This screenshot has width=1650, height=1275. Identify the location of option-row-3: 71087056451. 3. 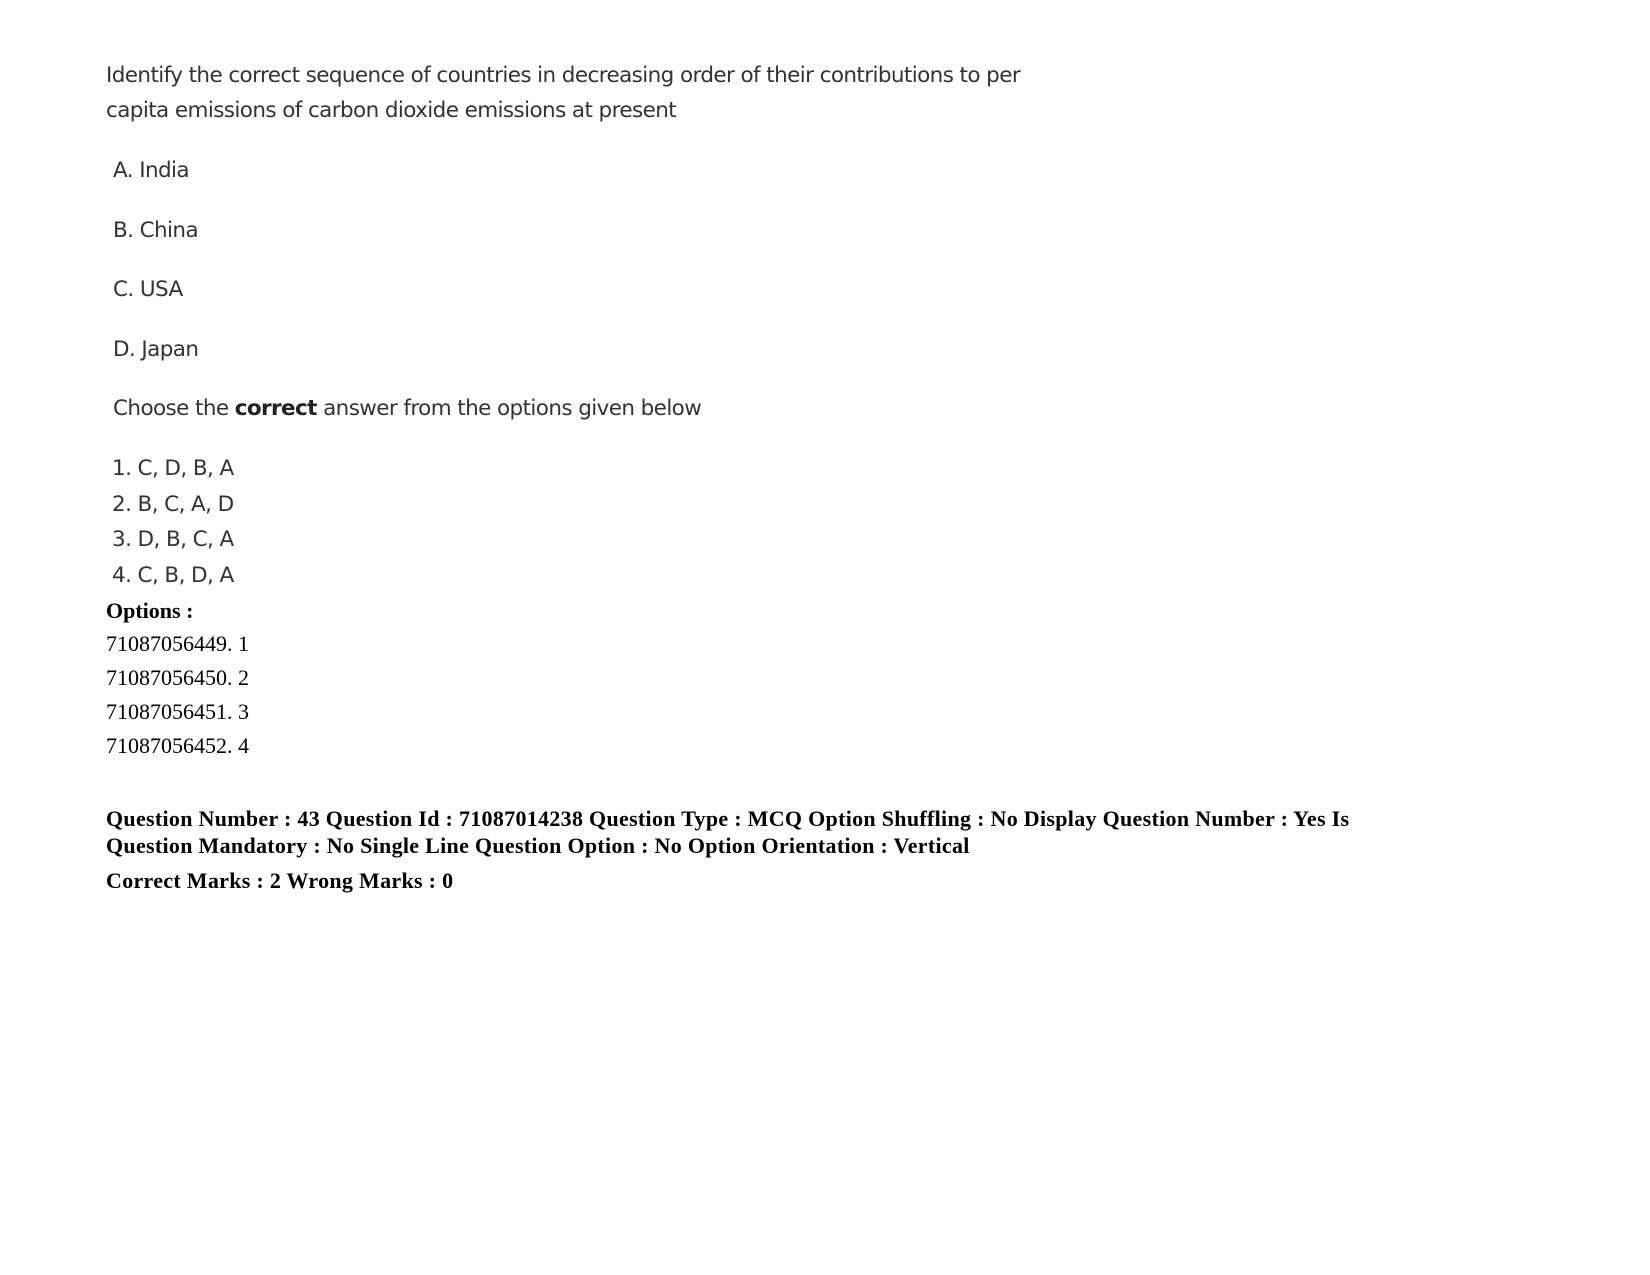
(177, 711).